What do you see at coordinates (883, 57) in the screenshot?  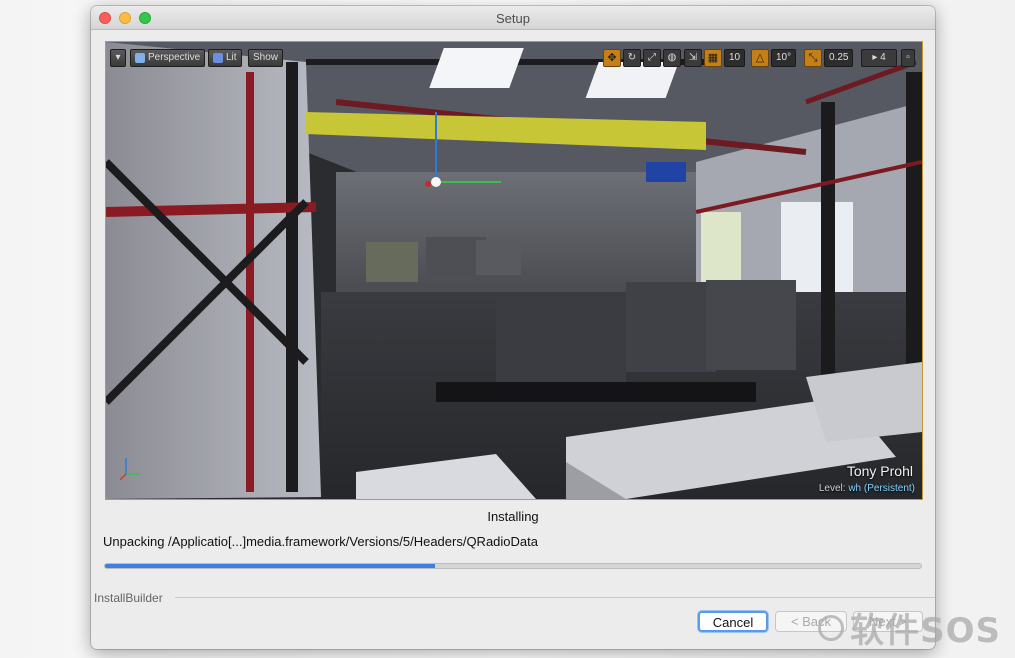 I see `camera-speed-value: 4` at bounding box center [883, 57].